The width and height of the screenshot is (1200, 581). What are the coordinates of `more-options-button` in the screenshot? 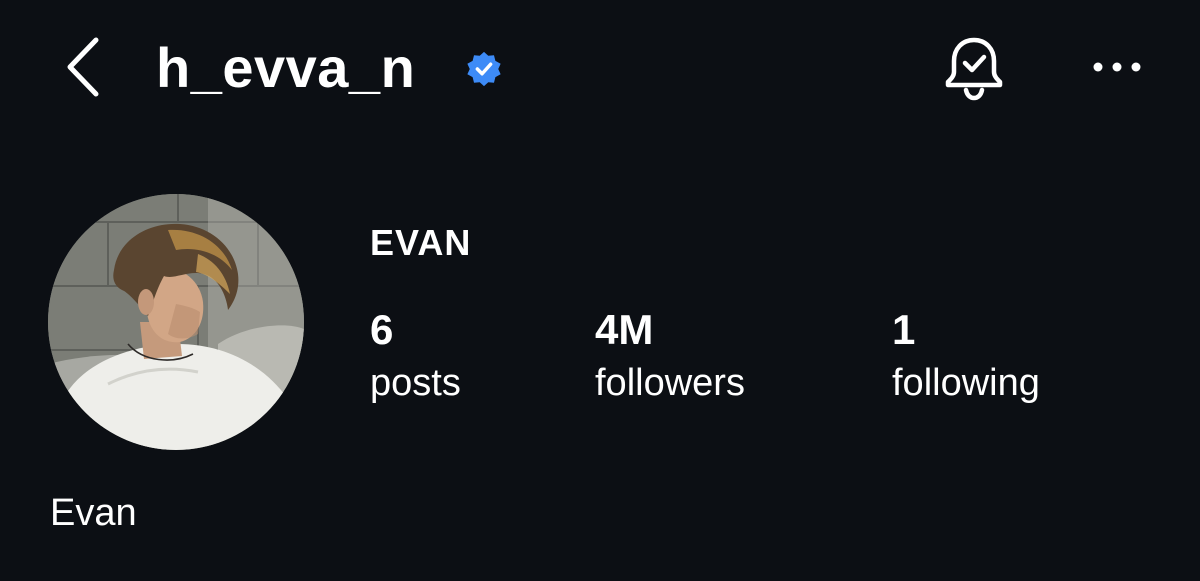 It's located at (1119, 67).